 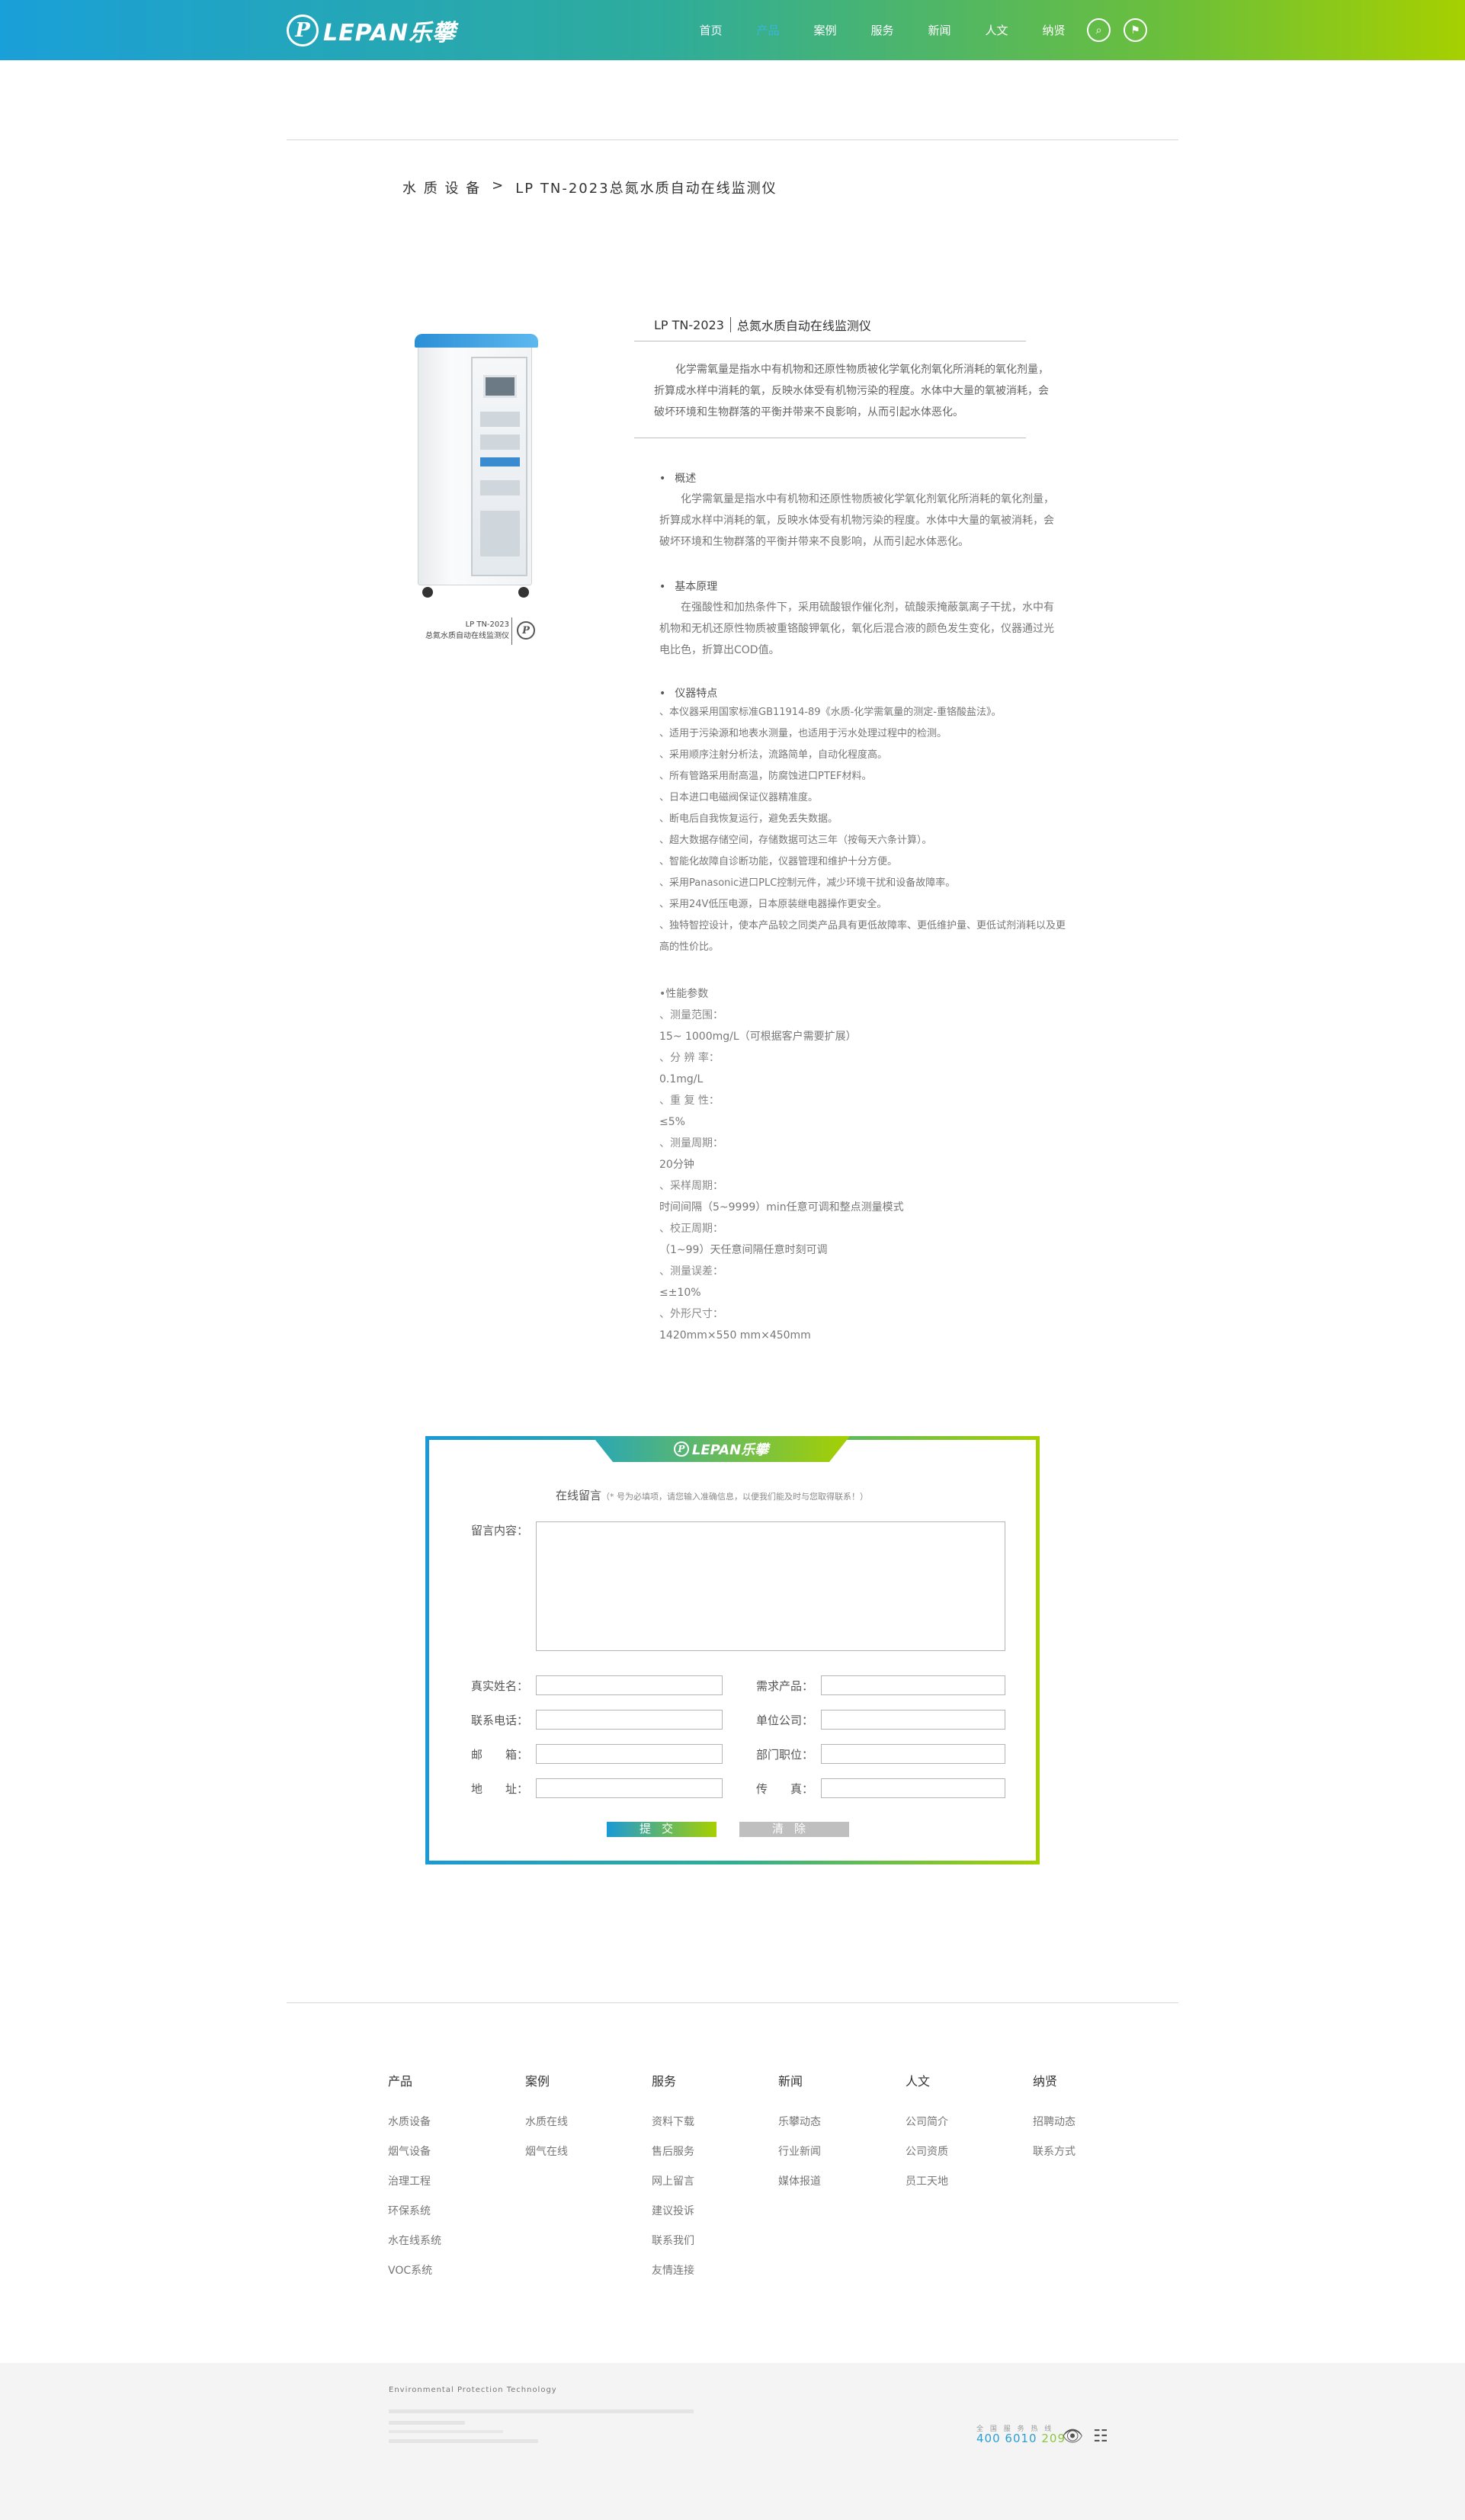 I want to click on specs-title: •性能参数, so click(x=684, y=994).